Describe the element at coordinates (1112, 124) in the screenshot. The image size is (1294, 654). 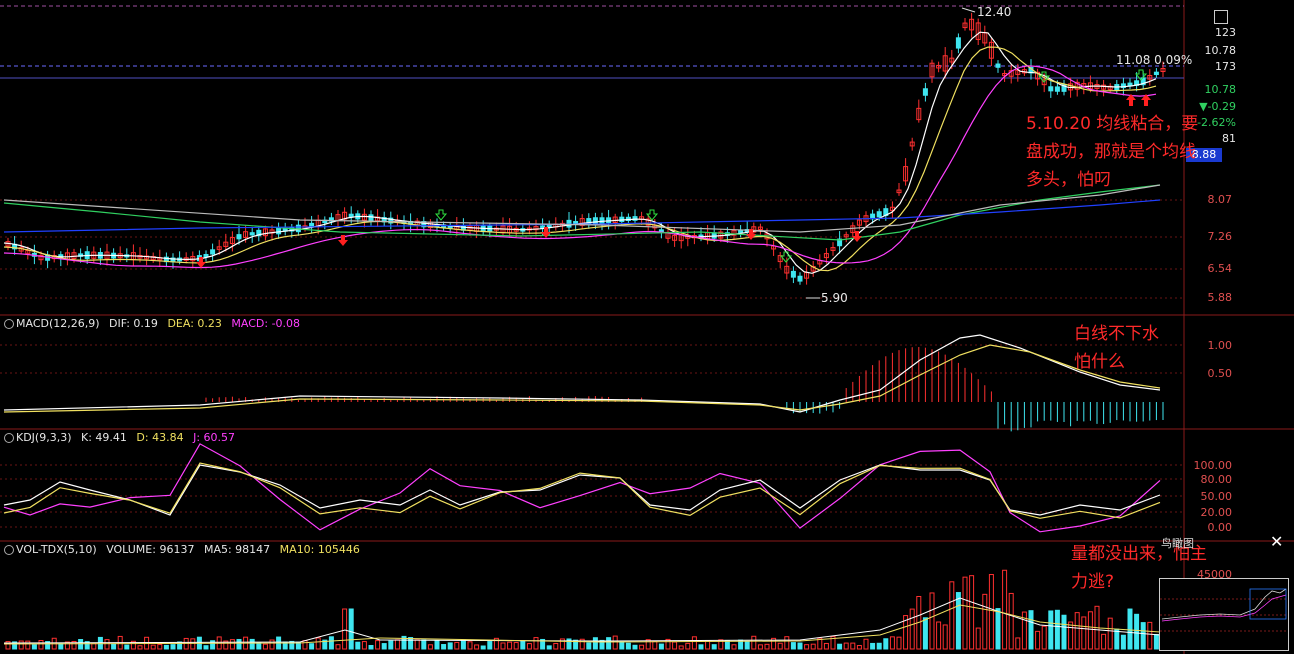
I see `note1-line1: 5.10.20 均线粘合，要` at that location.